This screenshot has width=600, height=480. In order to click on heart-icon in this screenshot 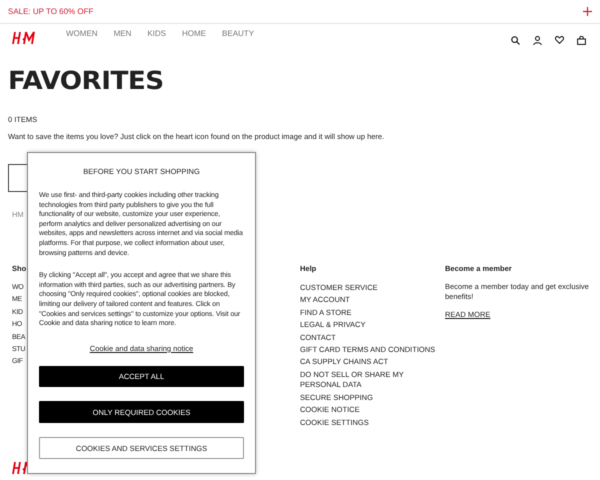, I will do `click(559, 40)`.